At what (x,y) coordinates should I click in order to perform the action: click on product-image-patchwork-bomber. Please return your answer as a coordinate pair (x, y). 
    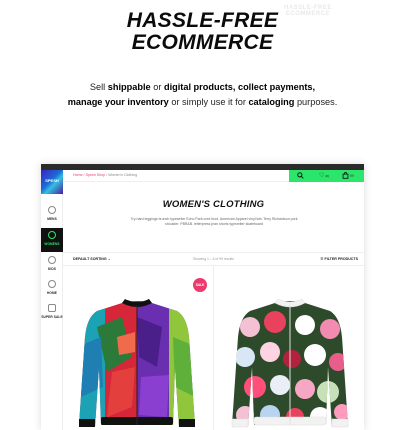
    Looking at the image, I should click on (137, 363).